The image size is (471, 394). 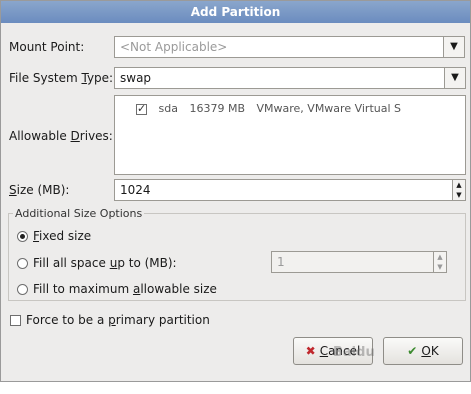 I want to click on ok-button: ✔ OK, so click(x=423, y=351).